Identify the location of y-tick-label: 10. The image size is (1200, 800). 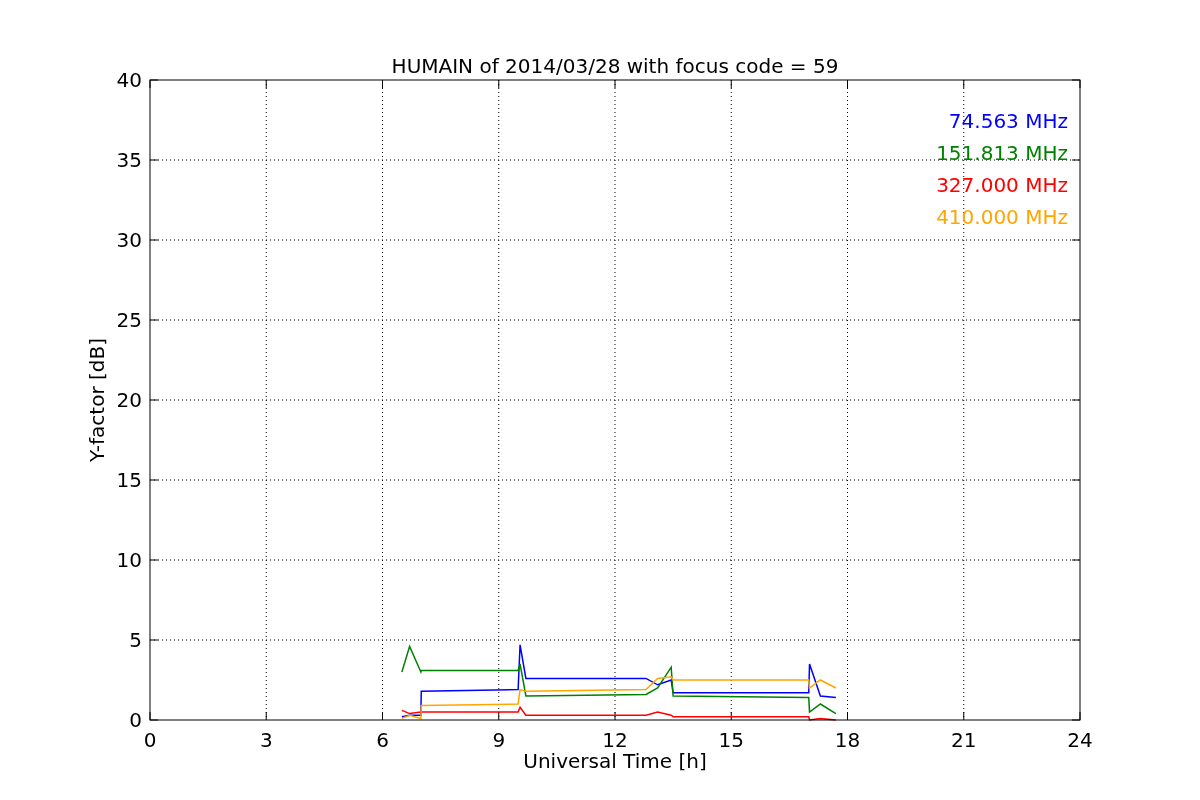
(129, 560).